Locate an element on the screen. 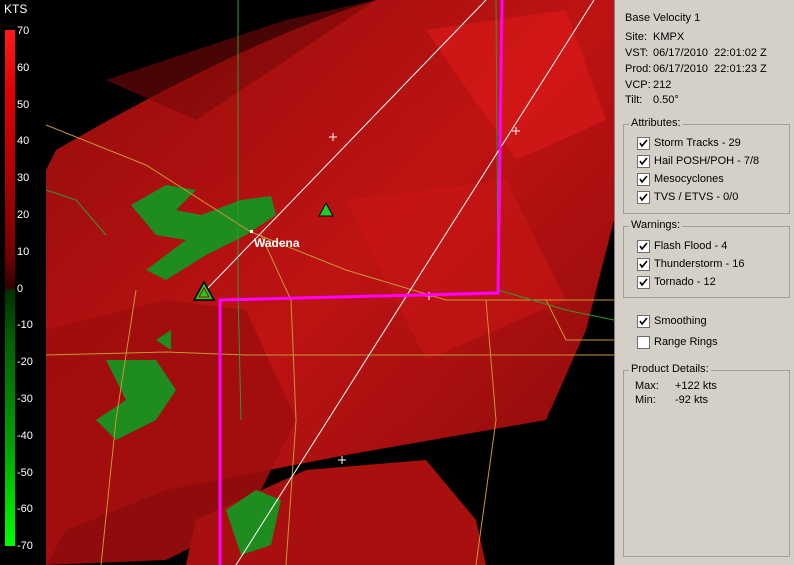 This screenshot has height=565, width=794. site-value: KMPX is located at coordinates (669, 37).